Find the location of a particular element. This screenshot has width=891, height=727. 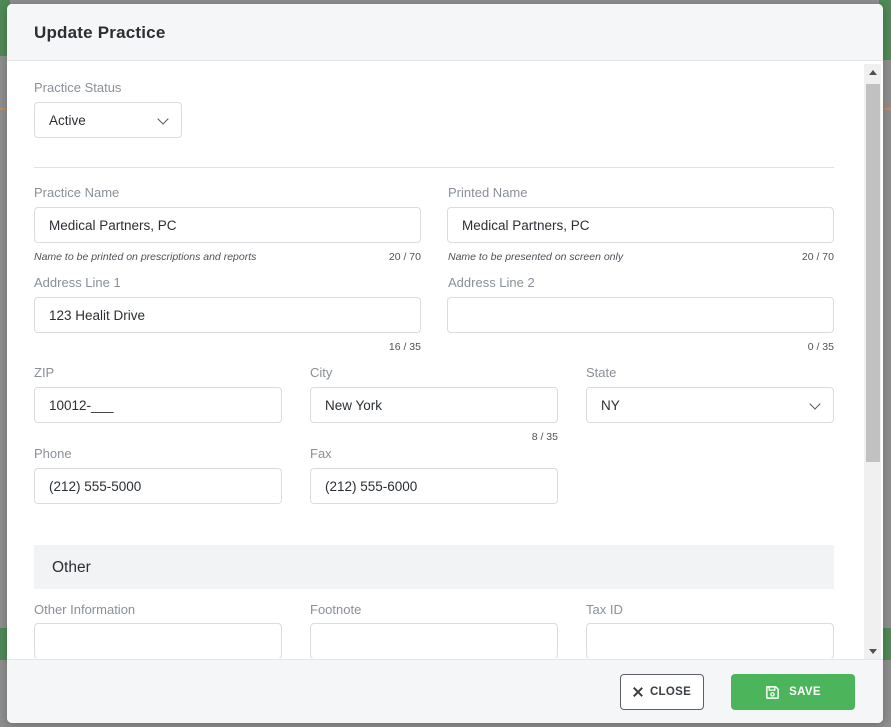

practice-status-select: Active is located at coordinates (108, 120).